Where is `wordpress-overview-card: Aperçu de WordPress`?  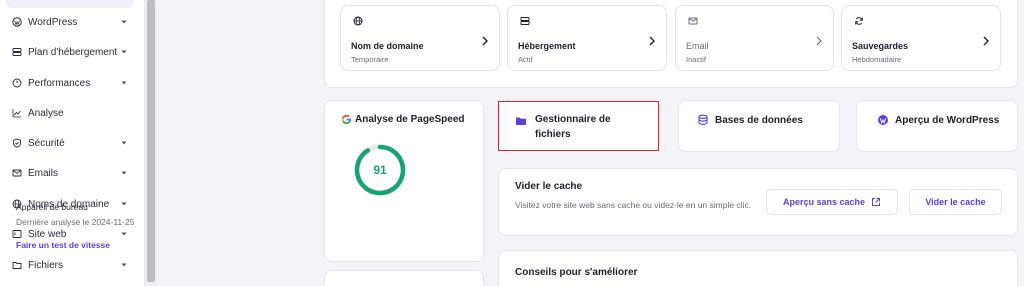
wordpress-overview-card: Aperçu de WordPress is located at coordinates (937, 126).